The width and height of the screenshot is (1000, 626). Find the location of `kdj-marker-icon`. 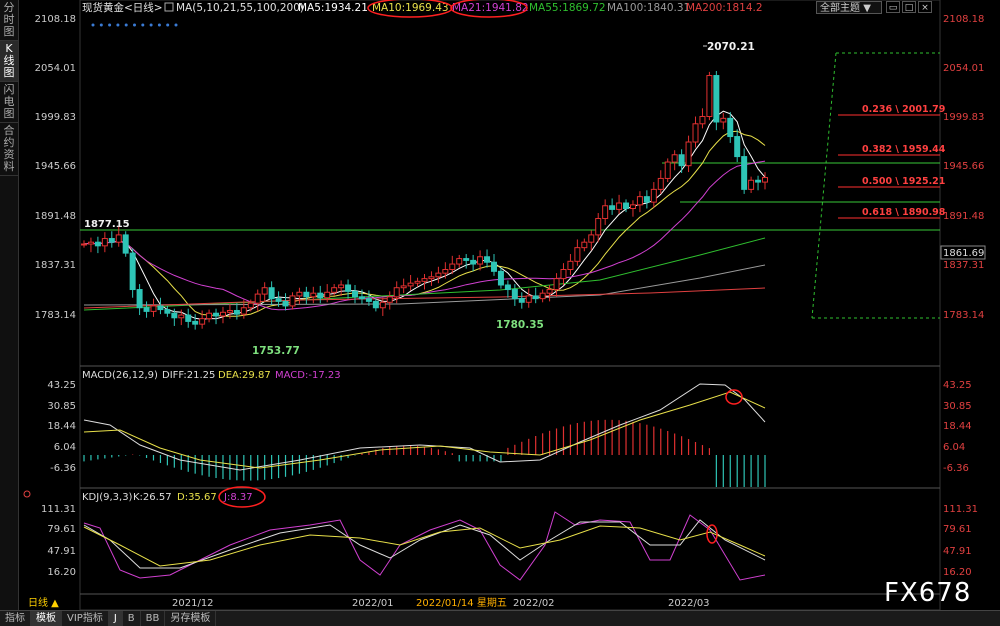

kdj-marker-icon is located at coordinates (27, 494).